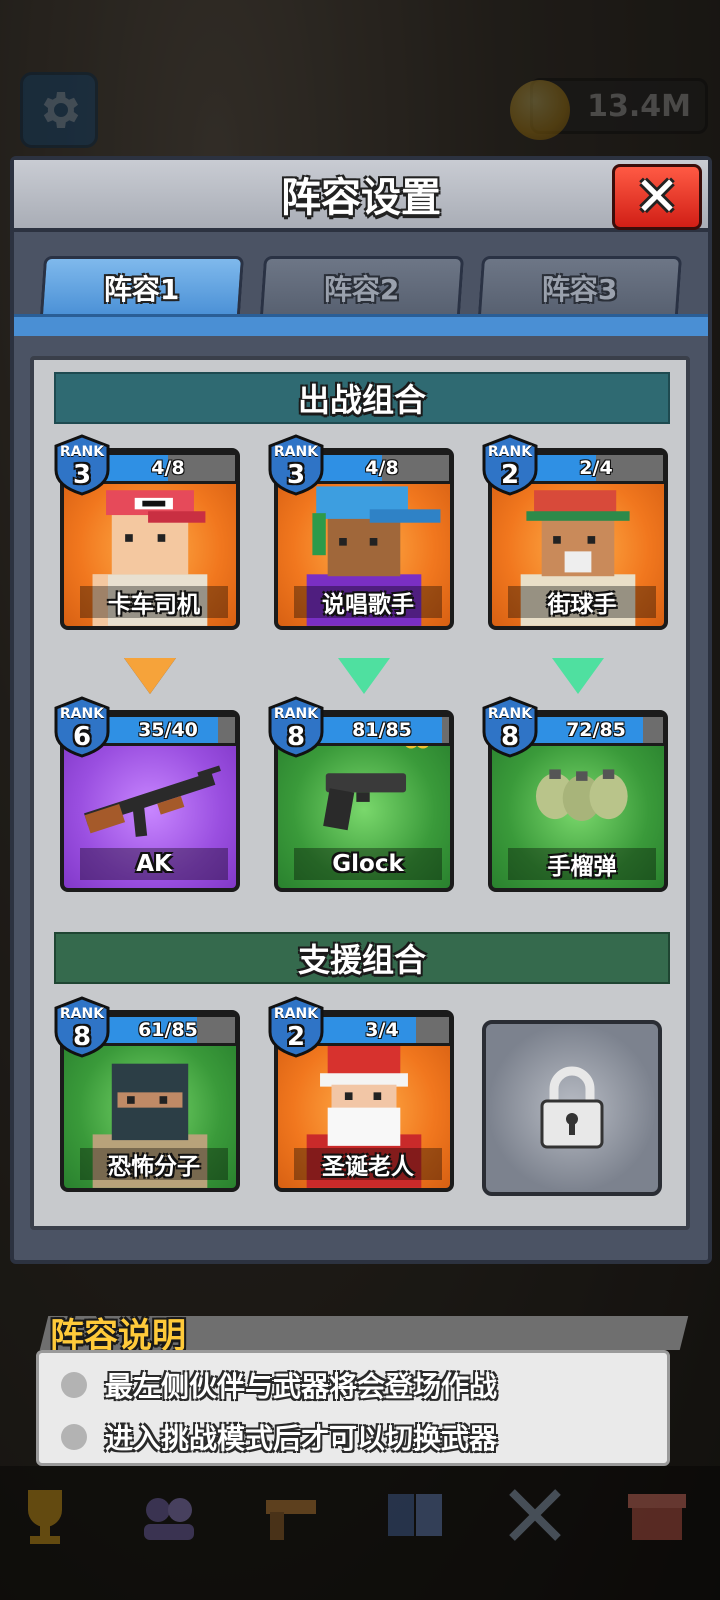 The width and height of the screenshot is (720, 1600). Describe the element at coordinates (362, 286) in the screenshot. I see `tab-lineup-2: 阵容2` at that location.